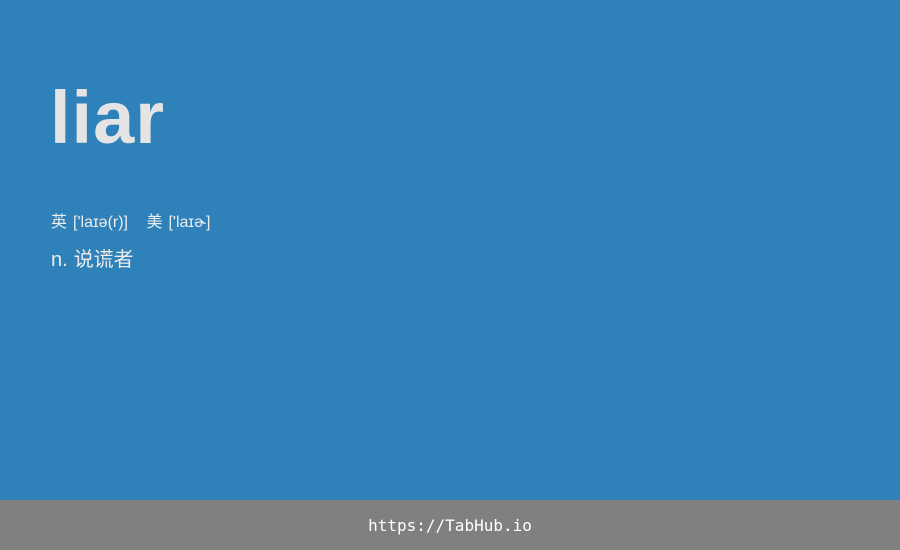 The image size is (900, 550). Describe the element at coordinates (59, 222) in the screenshot. I see `region-label-uk: 英` at that location.